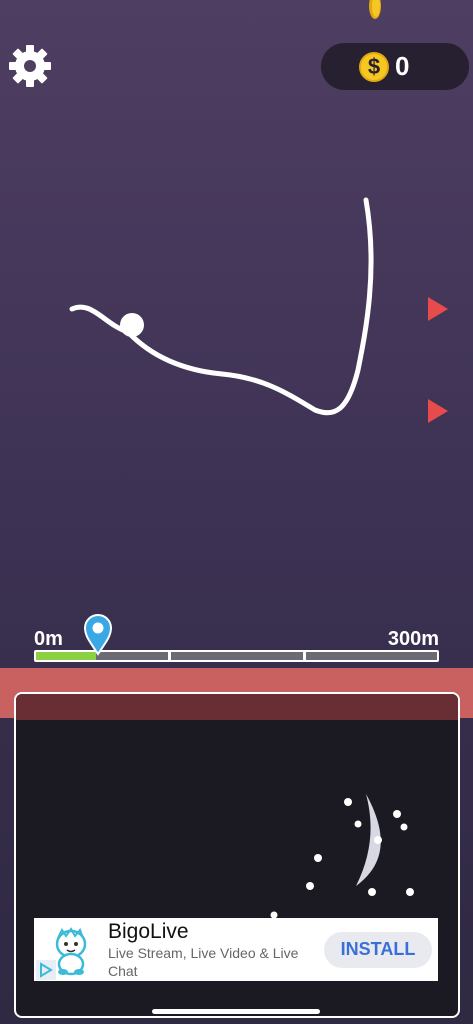 The image size is (473, 1024). What do you see at coordinates (374, 66) in the screenshot?
I see `dollar-coin-icon: $` at bounding box center [374, 66].